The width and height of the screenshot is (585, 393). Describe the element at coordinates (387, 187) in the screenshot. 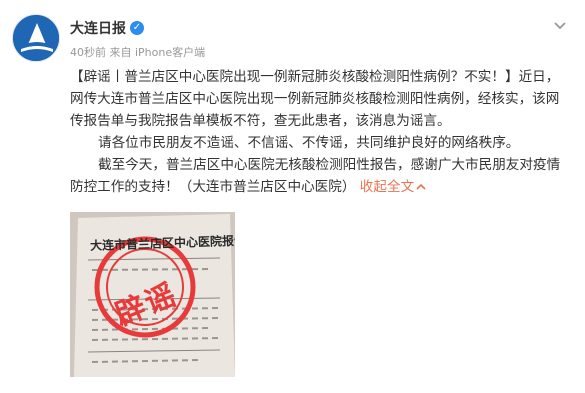

I see `collapse-link-label: 收起全文` at that location.